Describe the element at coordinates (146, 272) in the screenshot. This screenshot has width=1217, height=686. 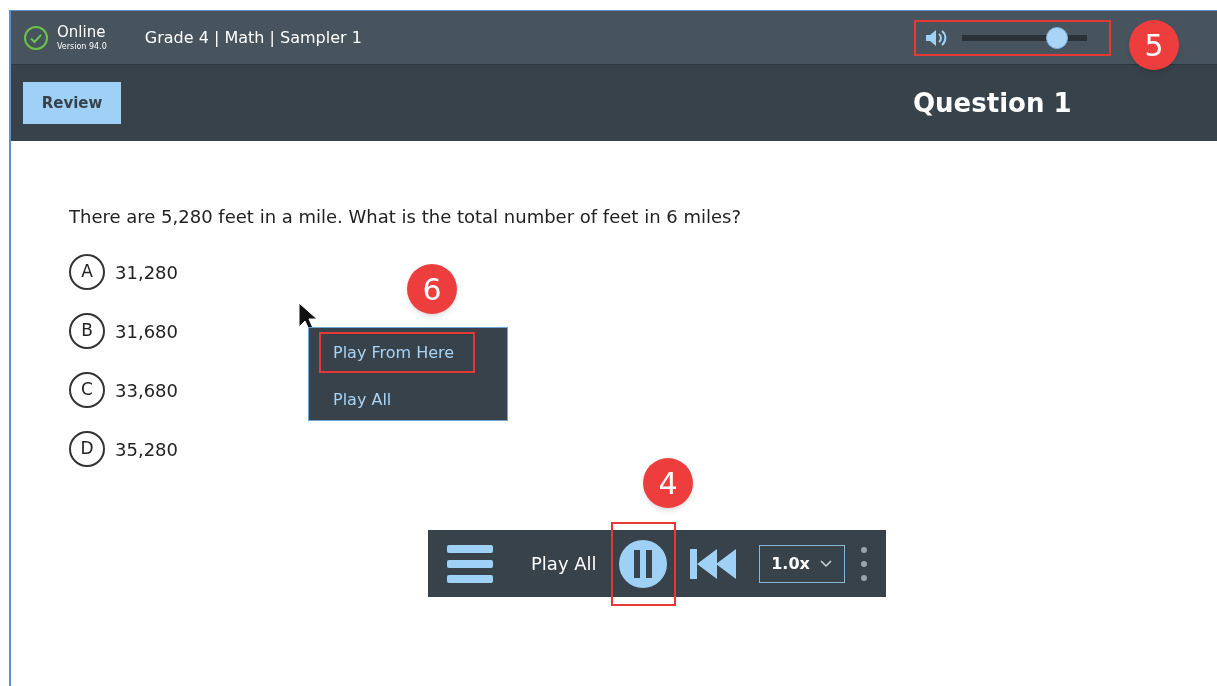
I see `answer-text: 31,280` at that location.